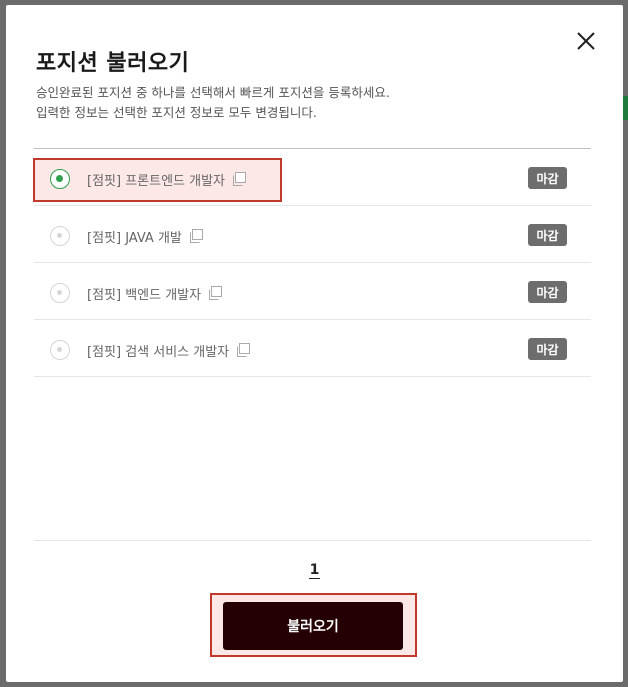 Image resolution: width=628 pixels, height=687 pixels. I want to click on load-button-highlight: 불러오기, so click(313, 625).